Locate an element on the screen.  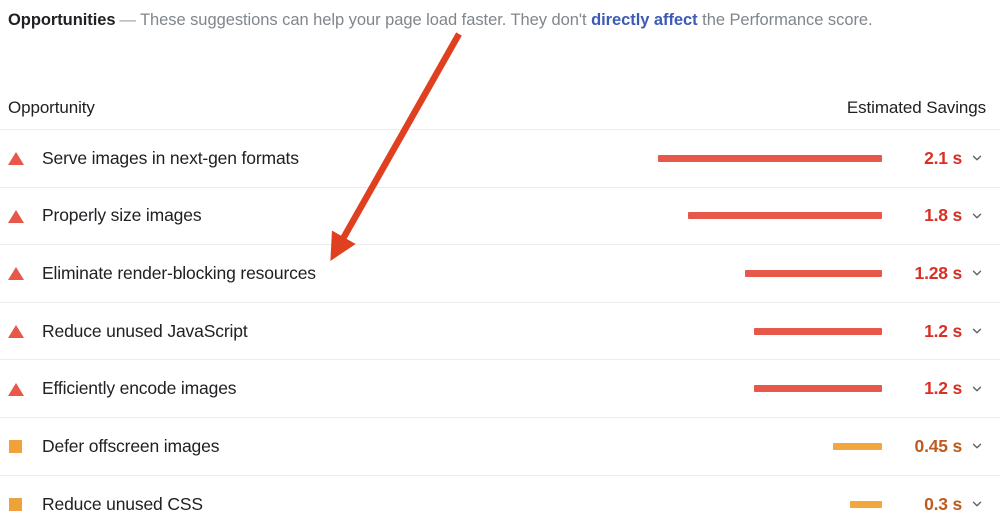
row-savings-group: 1.28 s is located at coordinates (819, 273).